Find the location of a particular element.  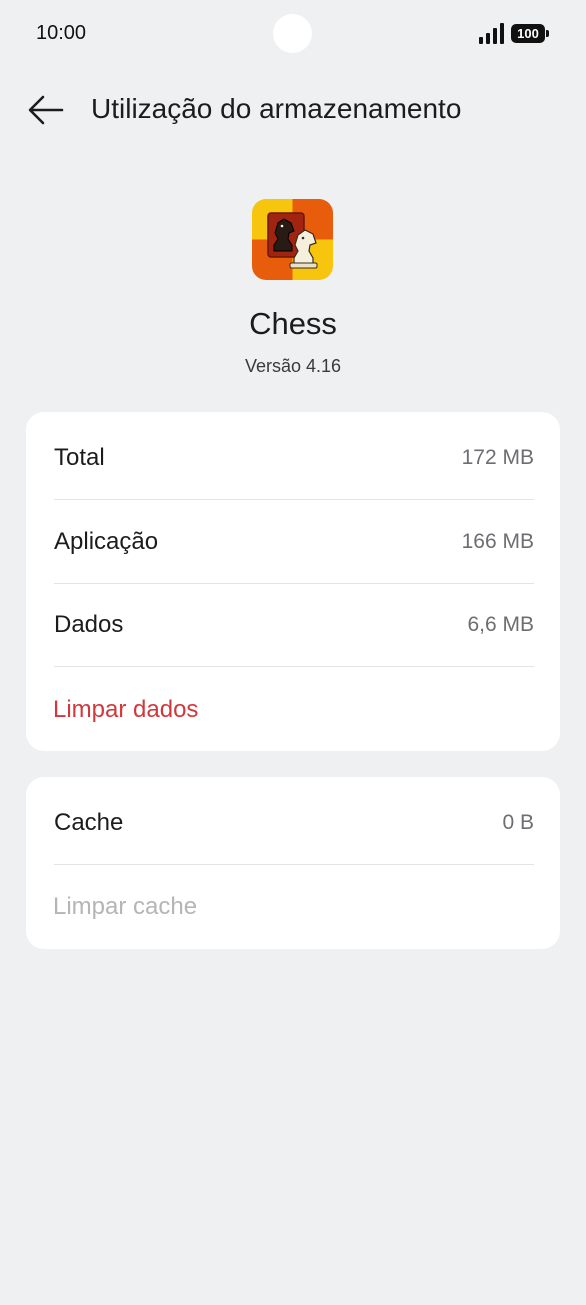

battery-level: 100 is located at coordinates (528, 33).